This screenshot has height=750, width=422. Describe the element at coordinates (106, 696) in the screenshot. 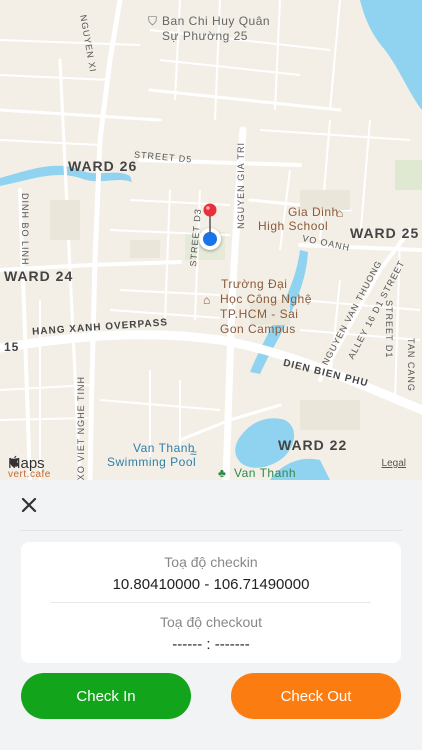

I see `check-in-button: Check In` at that location.